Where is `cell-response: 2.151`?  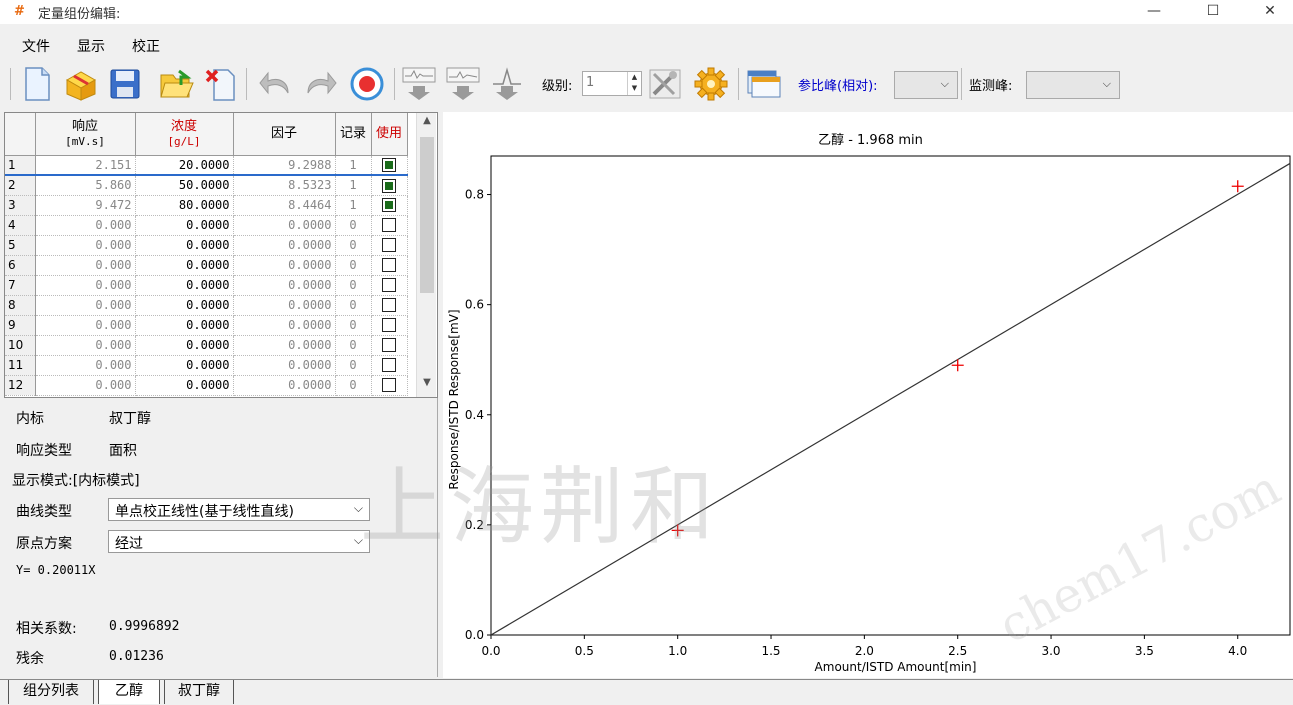
cell-response: 2.151 is located at coordinates (85, 165).